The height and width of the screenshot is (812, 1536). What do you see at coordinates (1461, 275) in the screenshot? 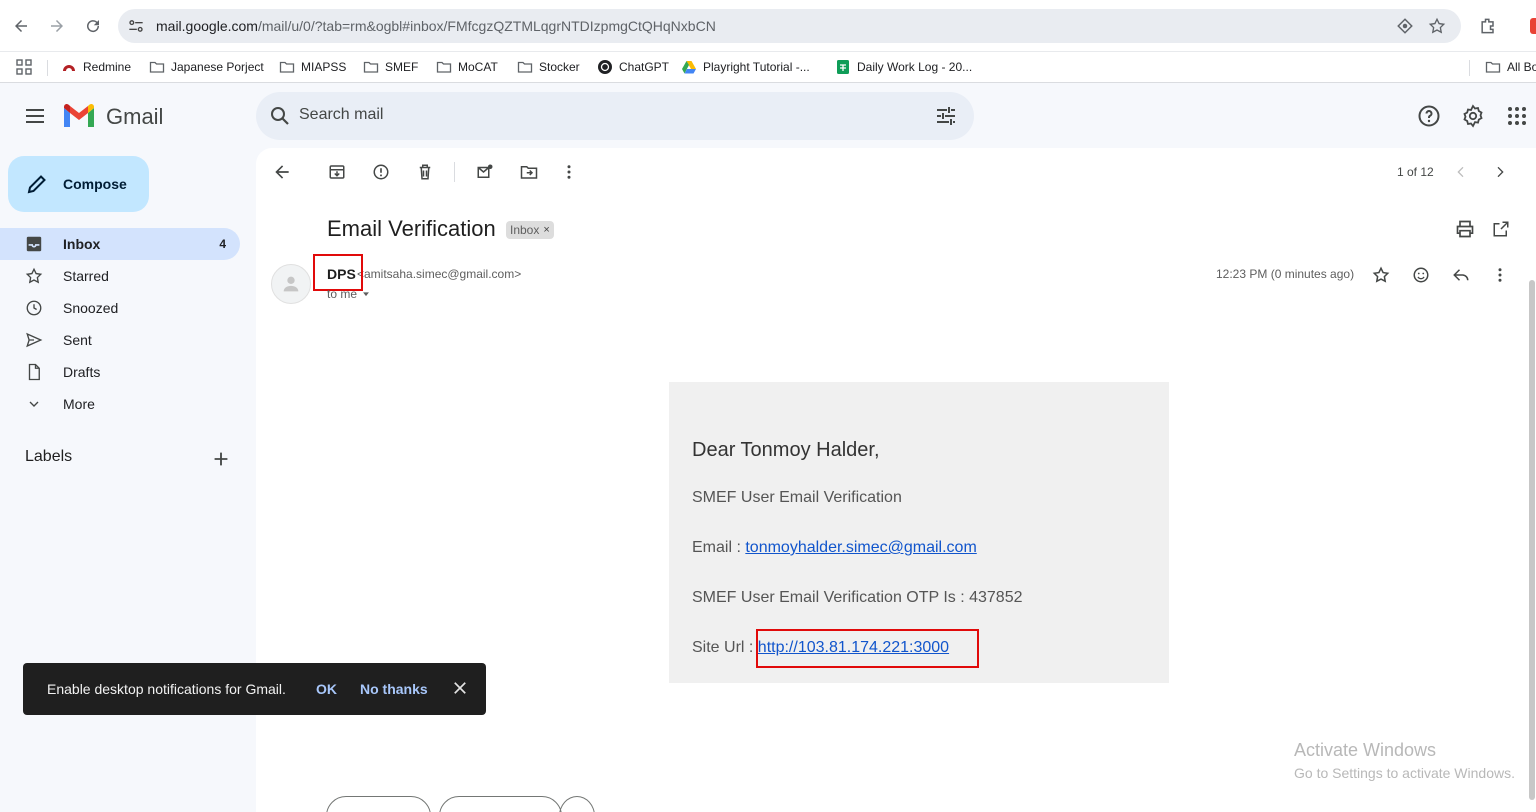
I see `reply-button` at bounding box center [1461, 275].